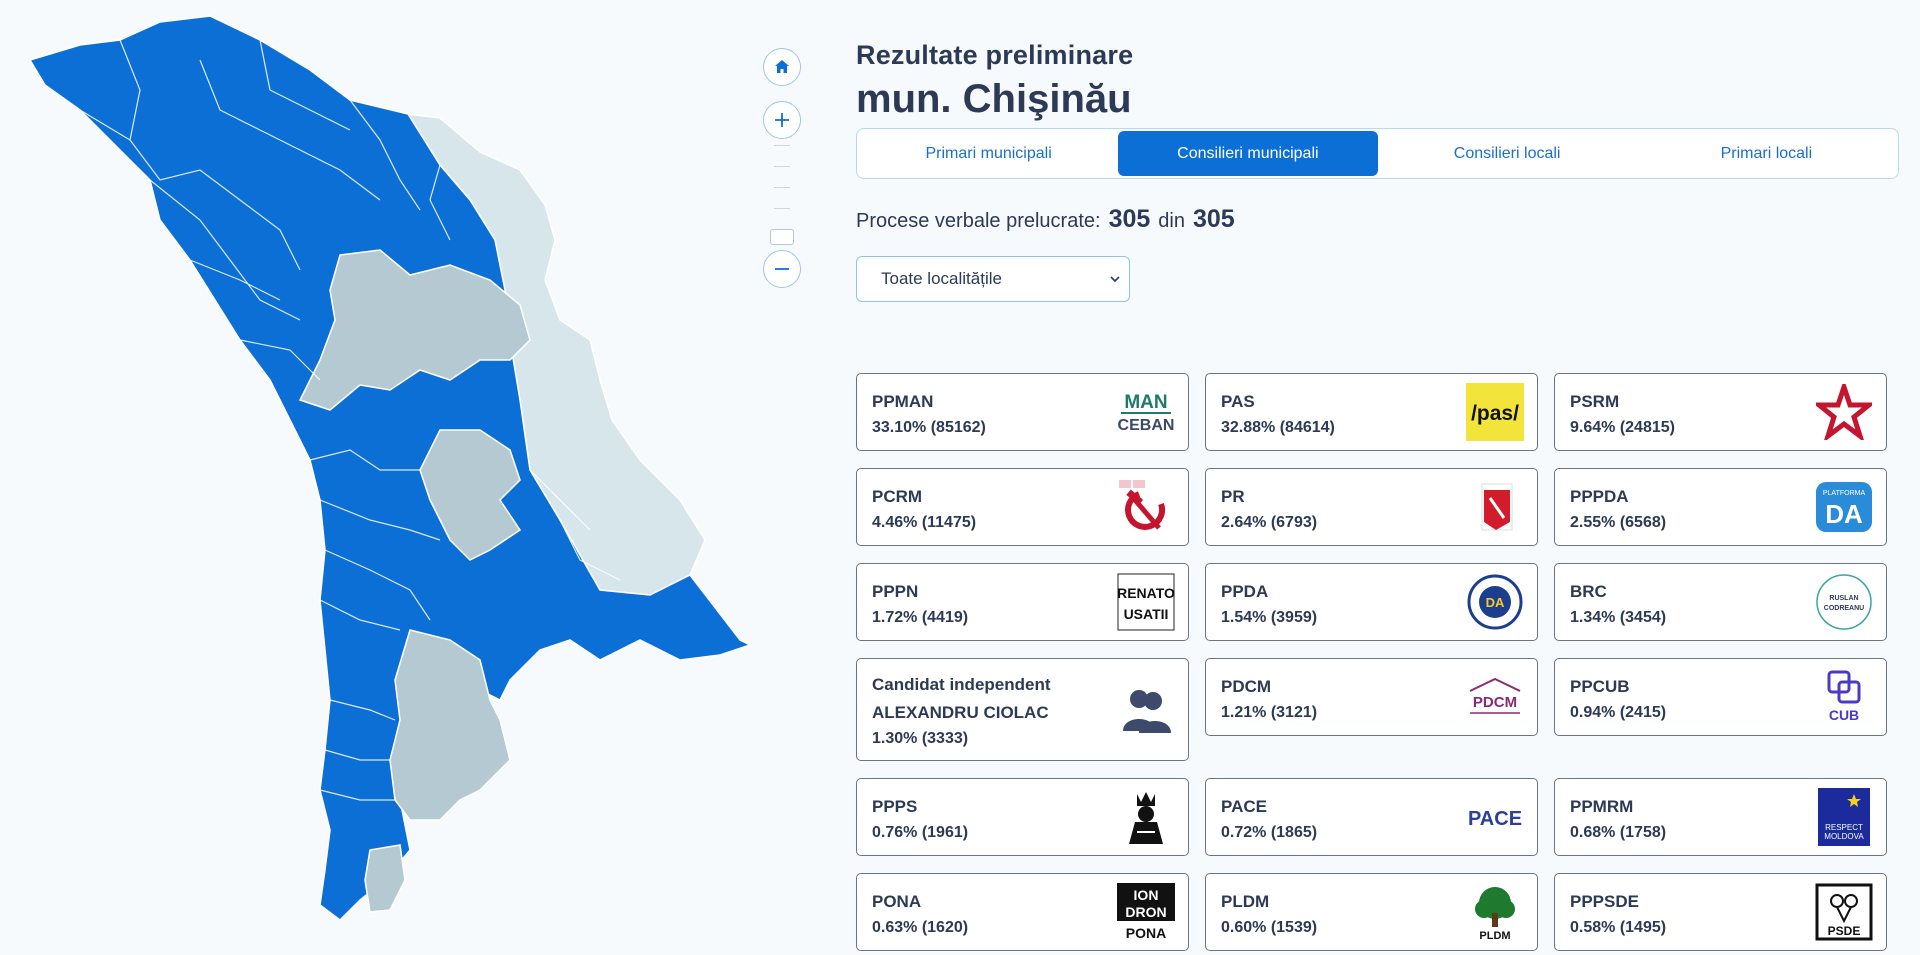  I want to click on party-card-brc: BRC 1.34% (3454) RUSLAN CODREANU, so click(1720, 602).